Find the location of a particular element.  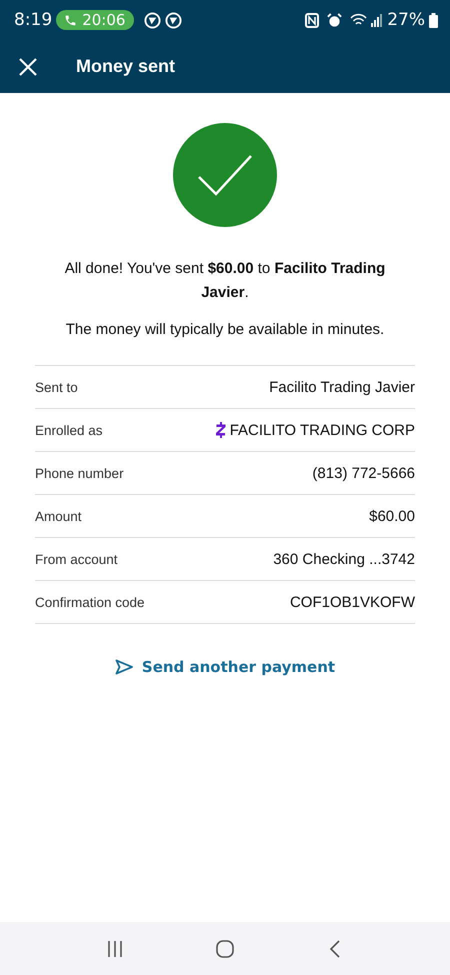

detail-value: (813) 772-5666 is located at coordinates (363, 473).